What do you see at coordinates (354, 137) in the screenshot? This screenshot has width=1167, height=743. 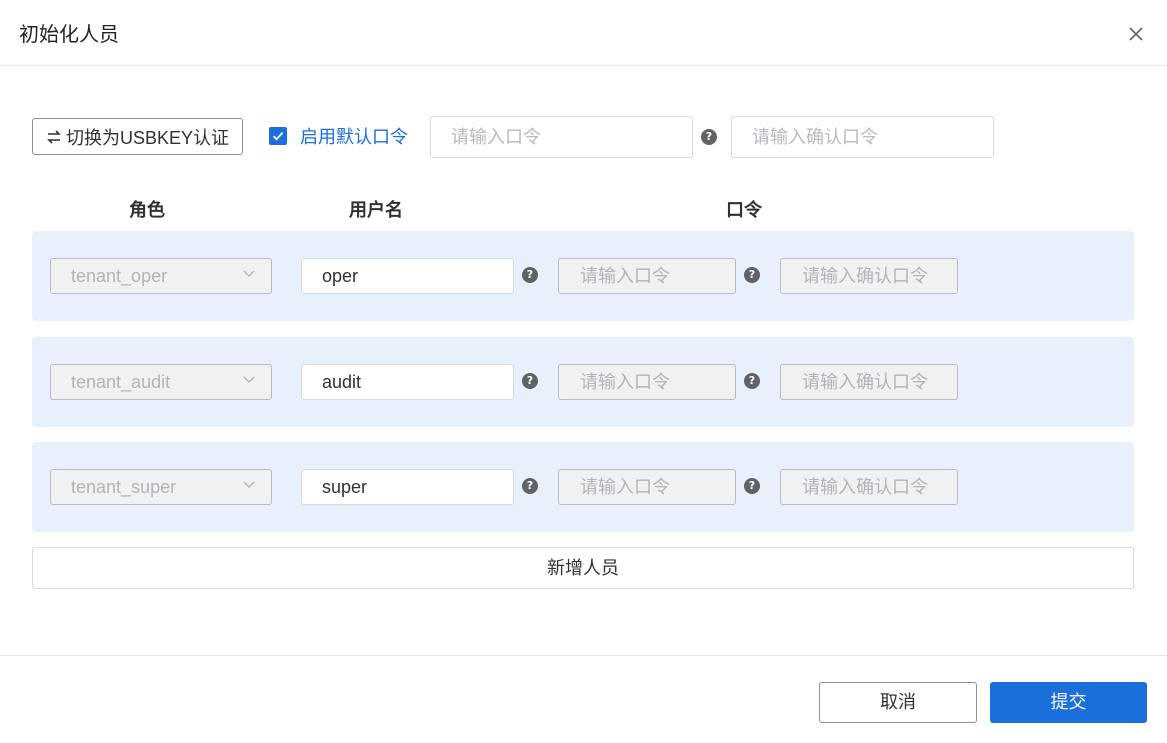 I see `default-password-label: 启用默认口令` at bounding box center [354, 137].